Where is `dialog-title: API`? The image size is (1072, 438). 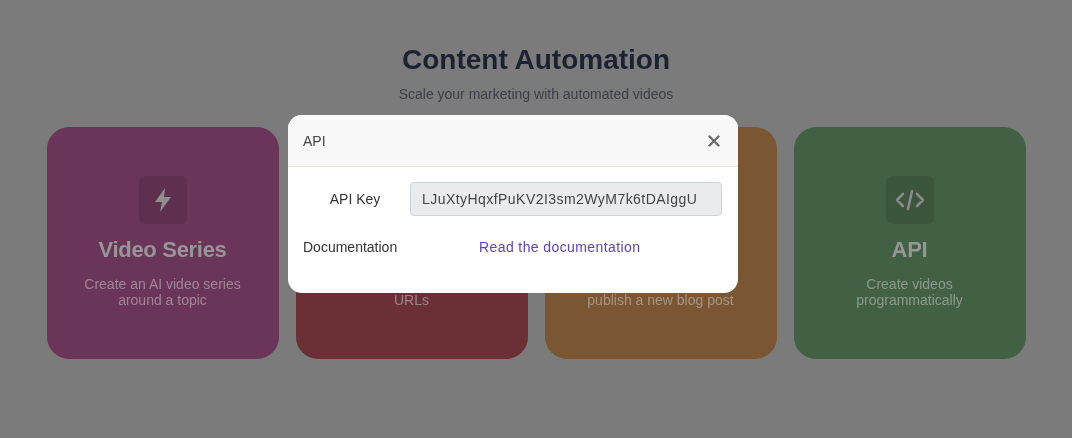 dialog-title: API is located at coordinates (314, 140).